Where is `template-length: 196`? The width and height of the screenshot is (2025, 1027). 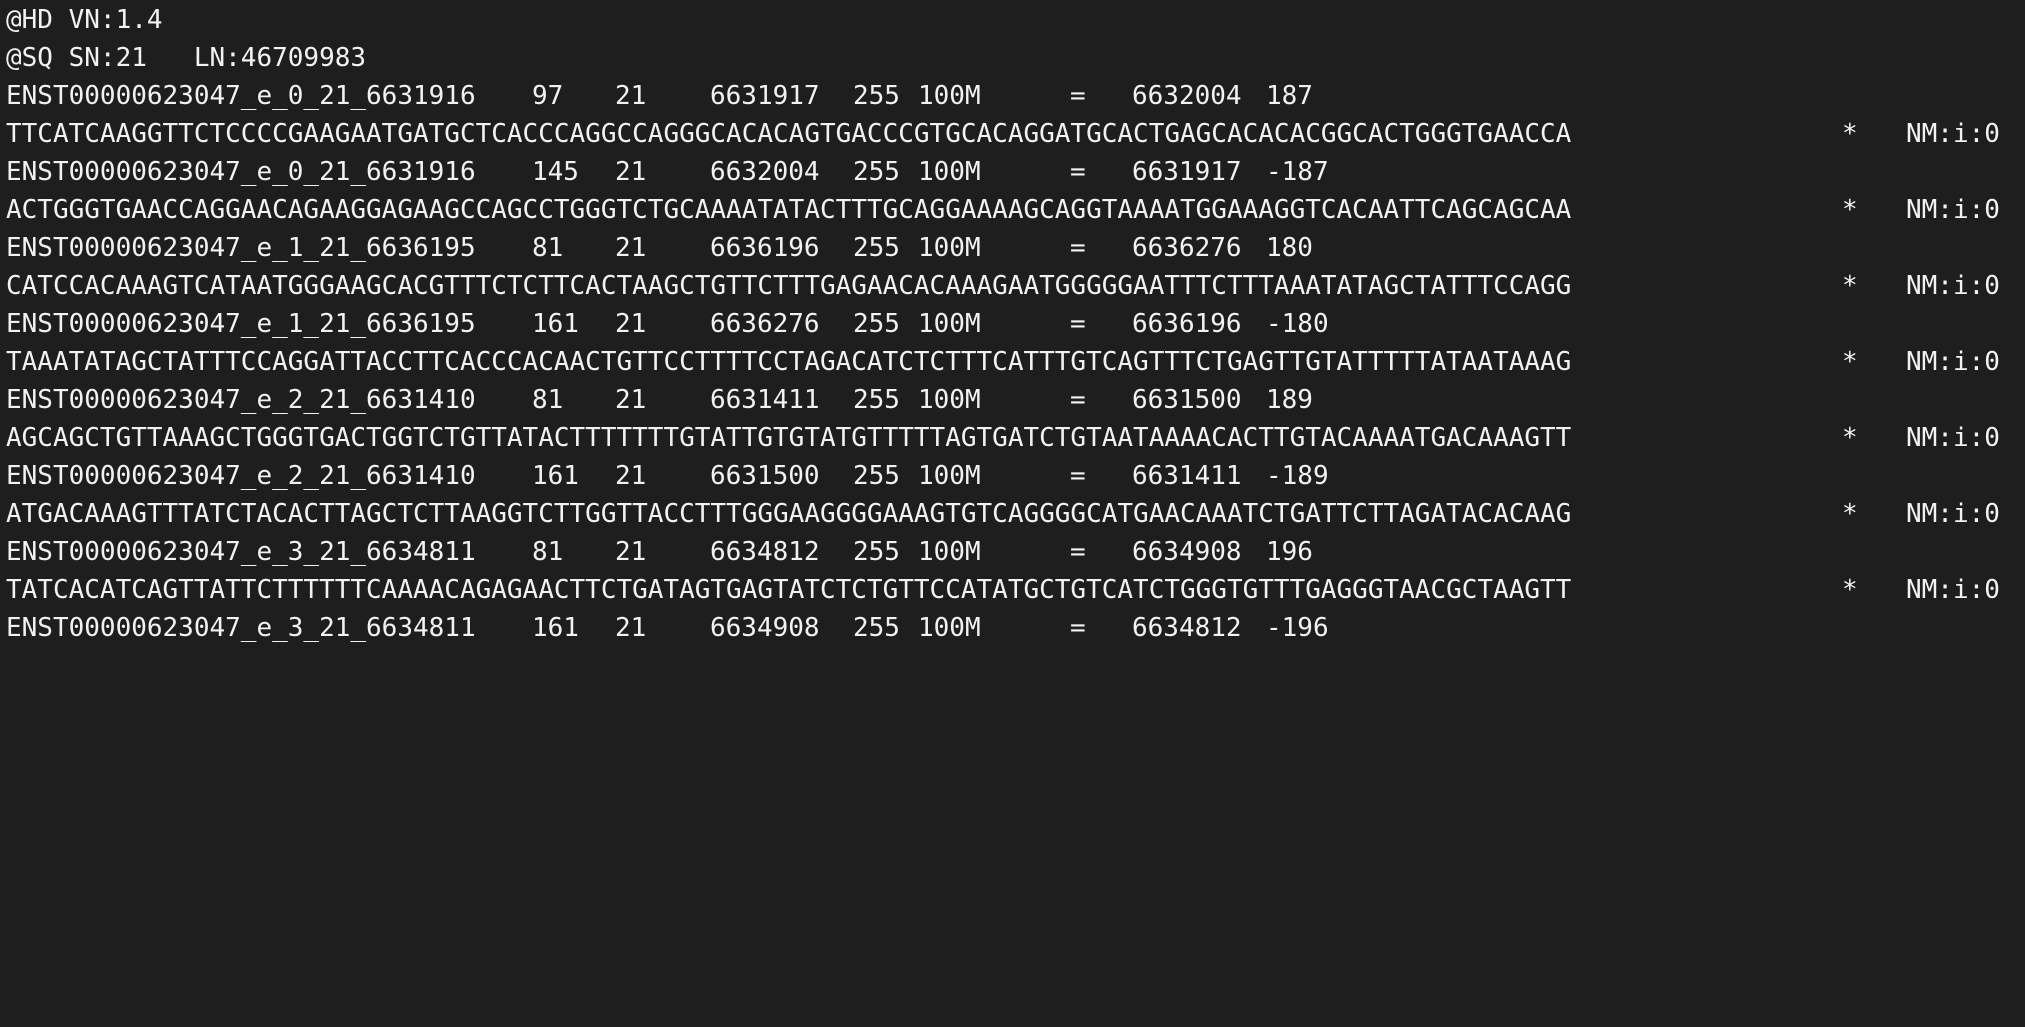 template-length: 196 is located at coordinates (1289, 552).